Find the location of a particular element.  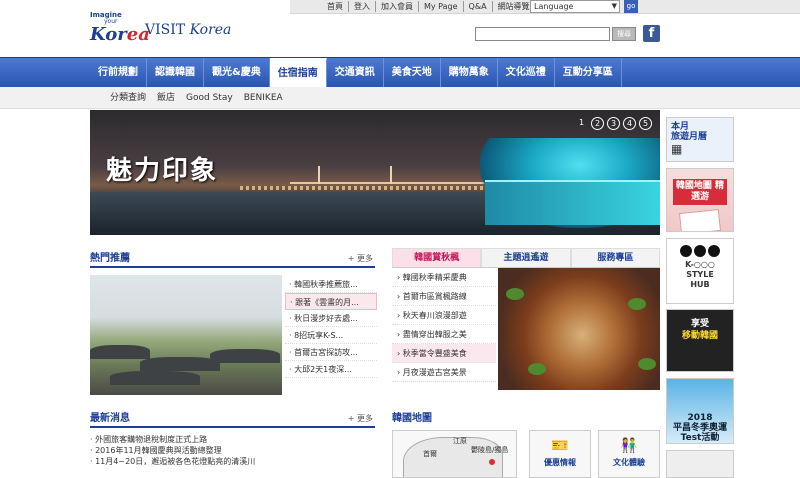

utility-links: 首頁 登入 加入會員 My Page Q&A 網站導覽 is located at coordinates (428, 6).